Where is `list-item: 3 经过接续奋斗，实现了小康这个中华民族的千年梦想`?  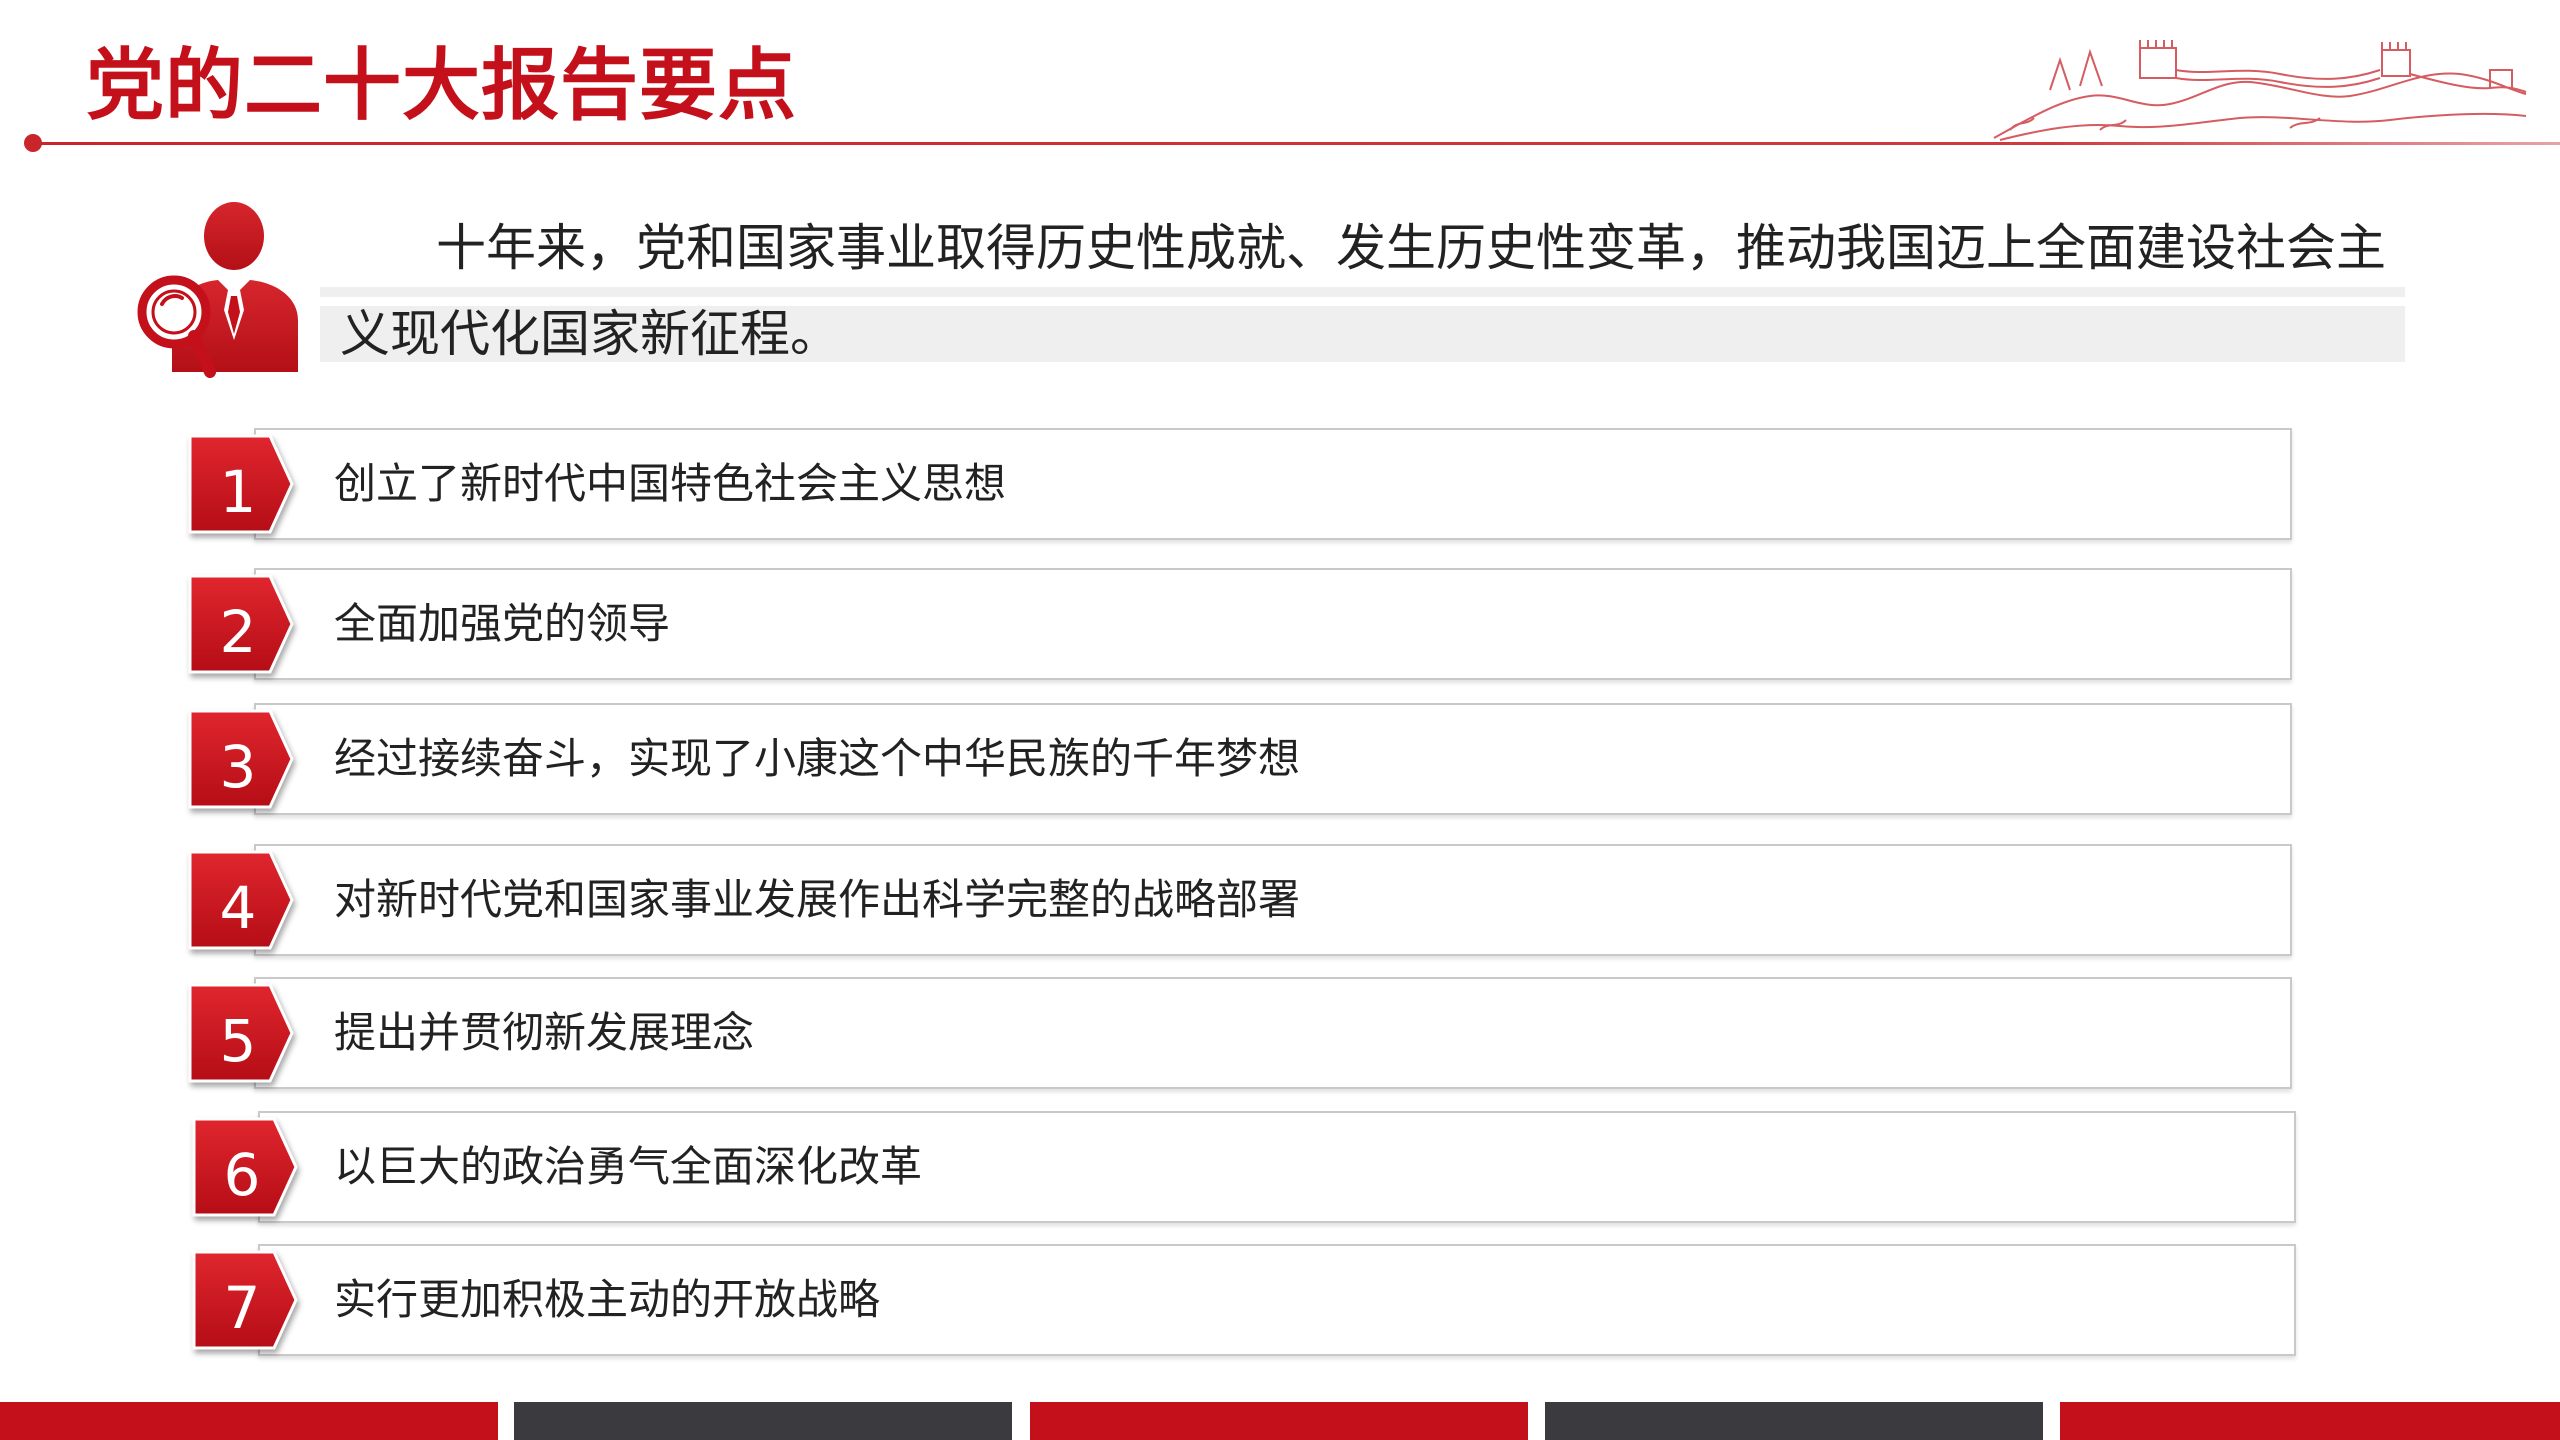
list-item: 3 经过接续奋斗，实现了小康这个中华民族的千年梦想 is located at coordinates (1239, 759).